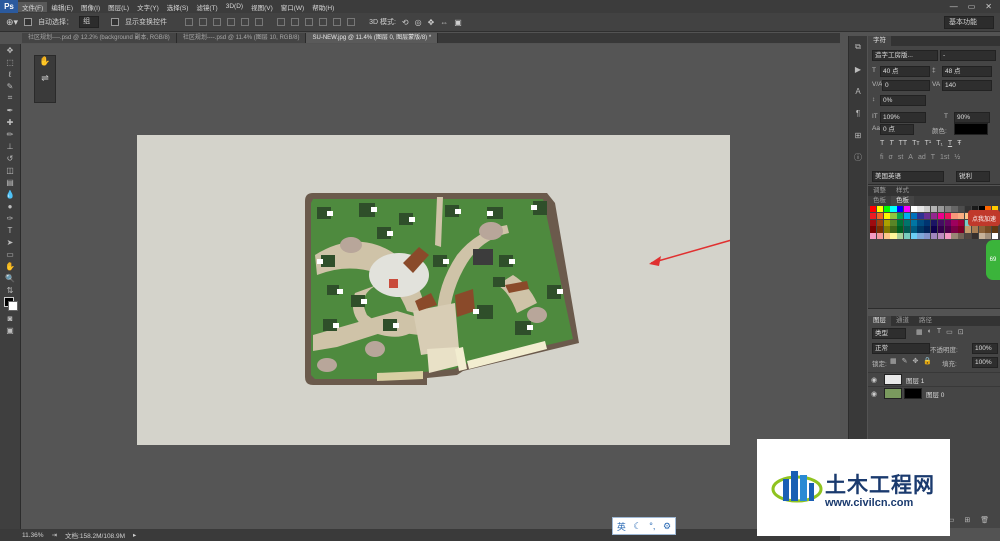 Image resolution: width=1000 pixels, height=541 pixels. What do you see at coordinates (906, 85) in the screenshot?
I see `kerning-field: 0` at bounding box center [906, 85].